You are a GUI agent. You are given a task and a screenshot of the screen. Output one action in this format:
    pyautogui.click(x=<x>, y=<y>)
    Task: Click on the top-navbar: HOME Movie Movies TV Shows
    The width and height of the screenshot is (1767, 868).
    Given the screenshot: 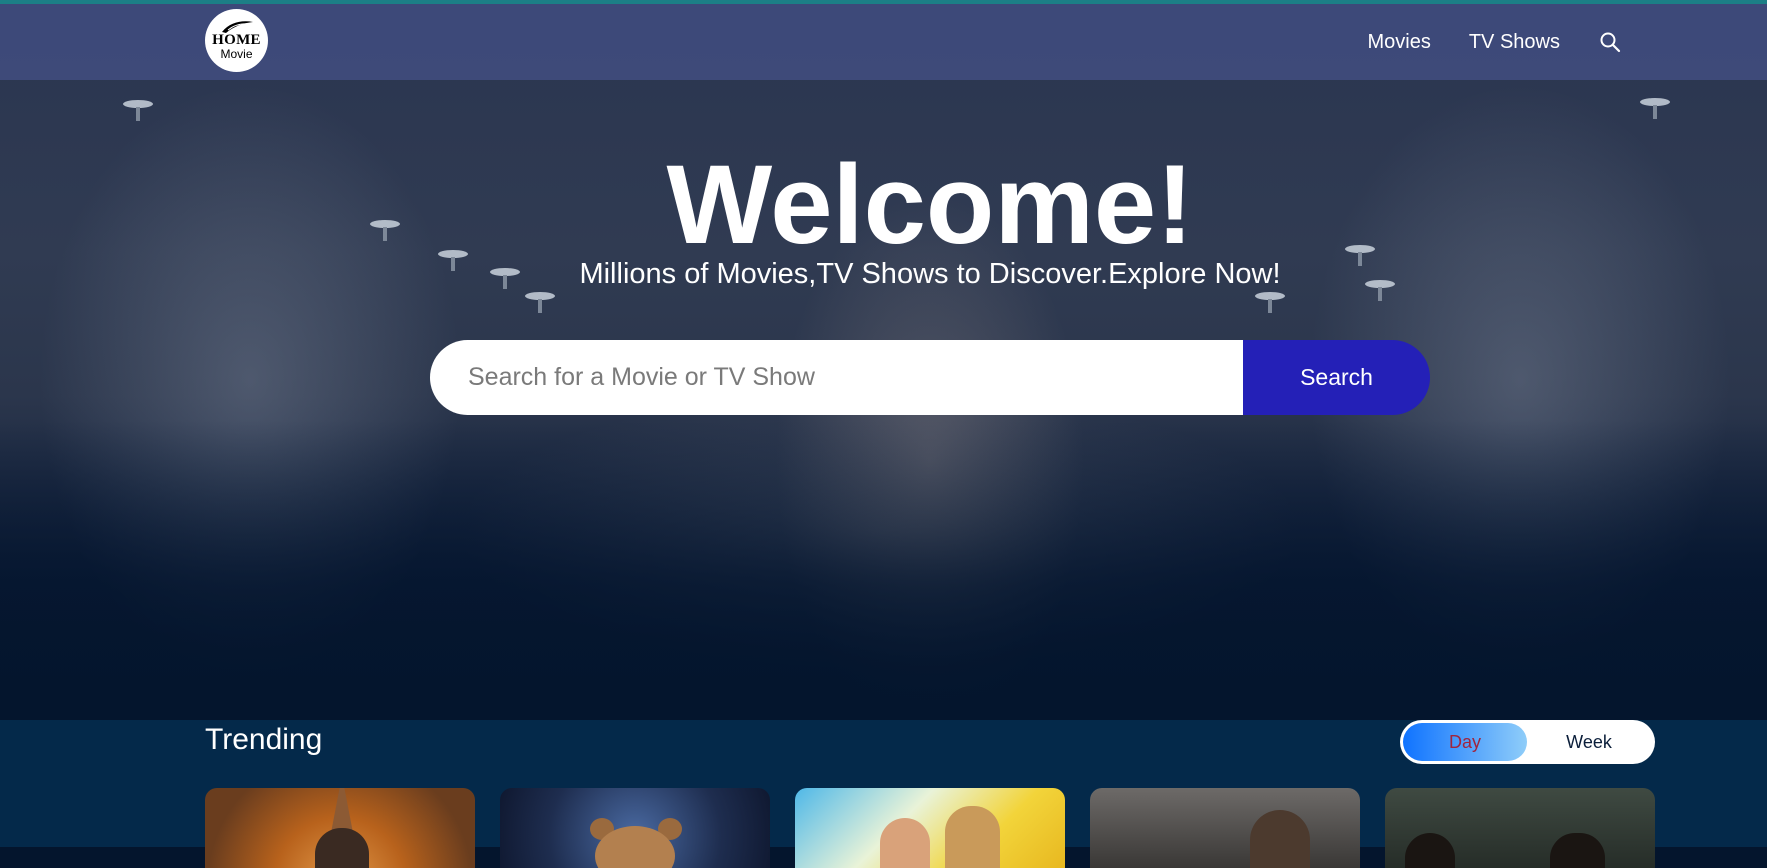 What is the action you would take?
    pyautogui.click(x=883, y=42)
    